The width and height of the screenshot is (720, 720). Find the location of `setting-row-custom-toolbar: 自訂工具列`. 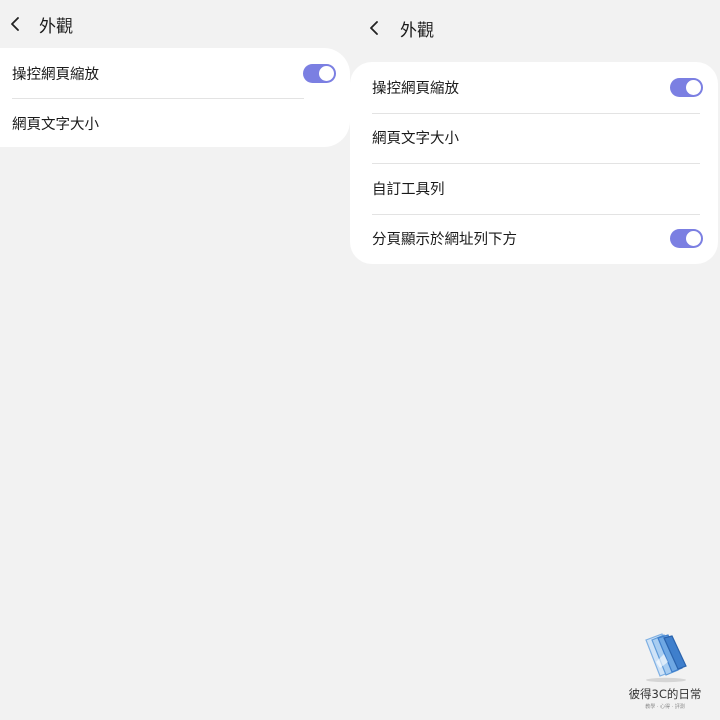

setting-row-custom-toolbar: 自訂工具列 is located at coordinates (534, 188).